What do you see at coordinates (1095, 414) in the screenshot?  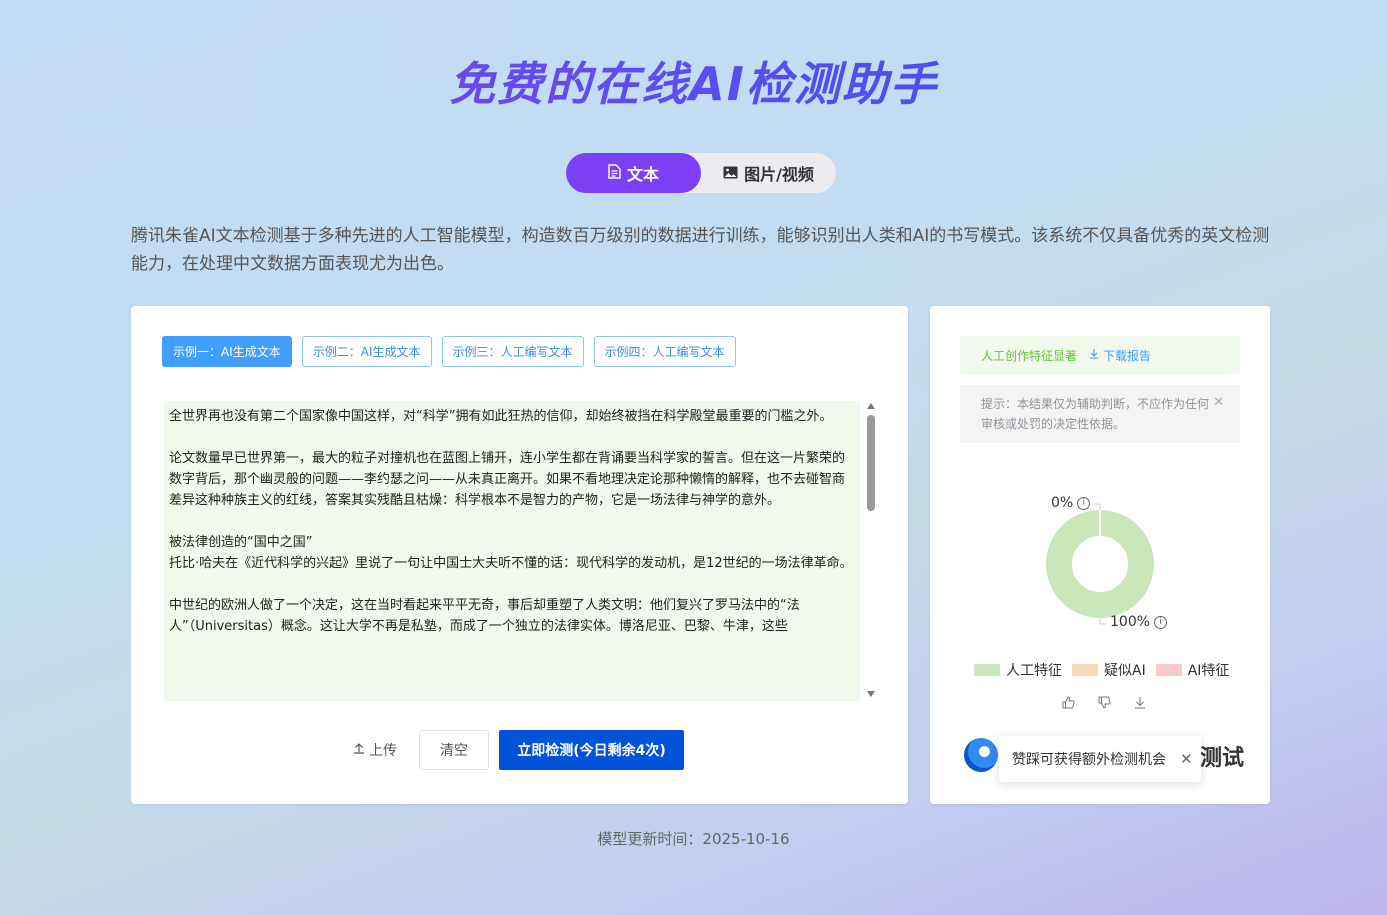 I see `tip-text: 提示：本结果仅为辅助判断，不应作为任何审核或处罚的决定性依据。` at bounding box center [1095, 414].